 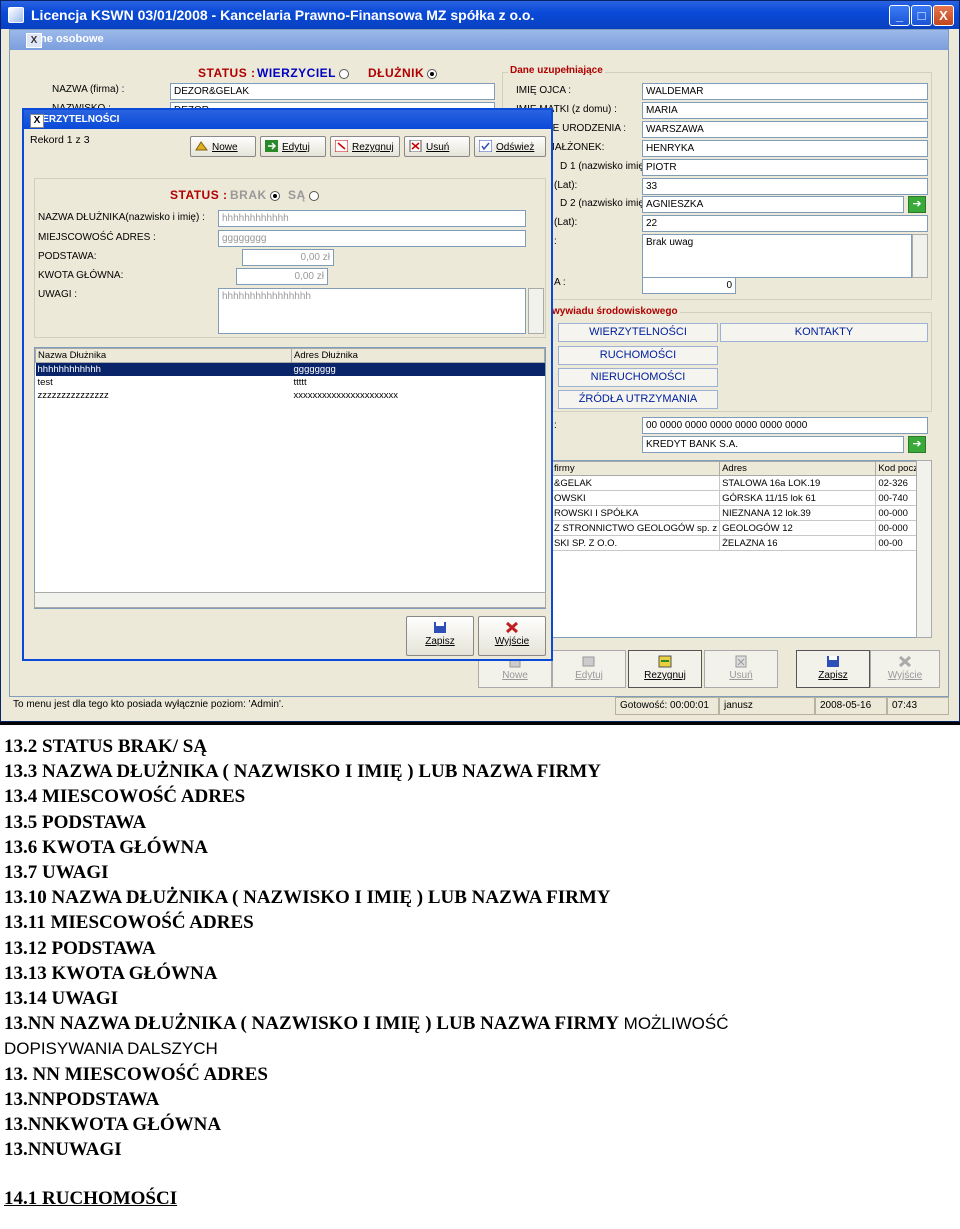 I want to click on zrodla-utrzymania-button: ŹRÓDŁA UTRZYMANIA, so click(x=638, y=399).